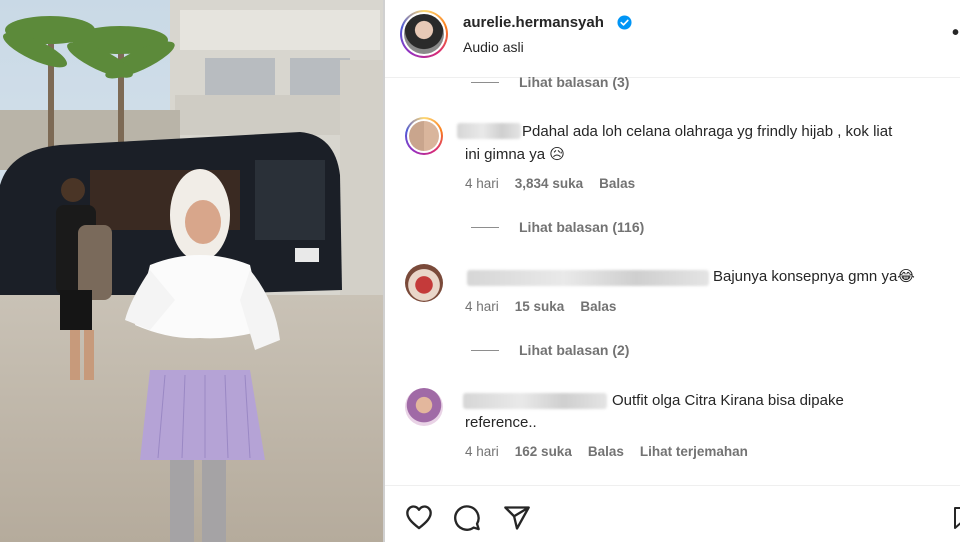 Image resolution: width=960 pixels, height=542 pixels. What do you see at coordinates (728, 400) in the screenshot?
I see `comment-text-line1: Outfit olga Citra Kirana bisa dipake` at bounding box center [728, 400].